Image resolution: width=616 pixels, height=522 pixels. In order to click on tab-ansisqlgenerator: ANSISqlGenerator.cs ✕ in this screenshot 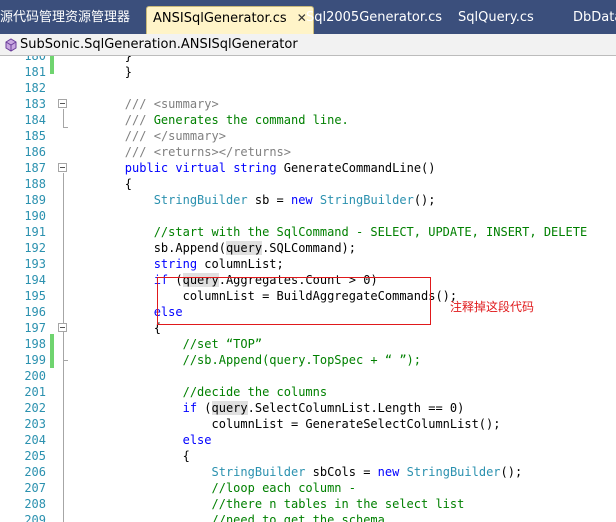, I will do `click(230, 20)`.